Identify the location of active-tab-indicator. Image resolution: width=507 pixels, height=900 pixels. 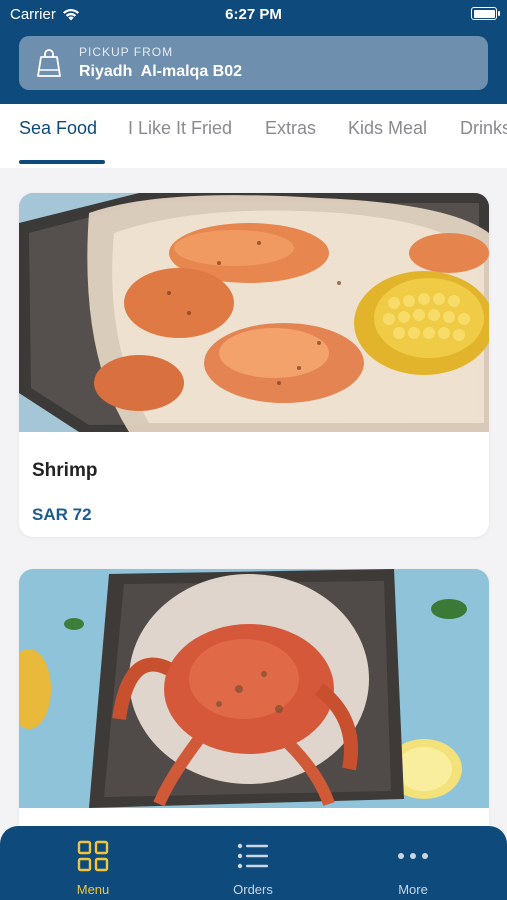
(62, 162).